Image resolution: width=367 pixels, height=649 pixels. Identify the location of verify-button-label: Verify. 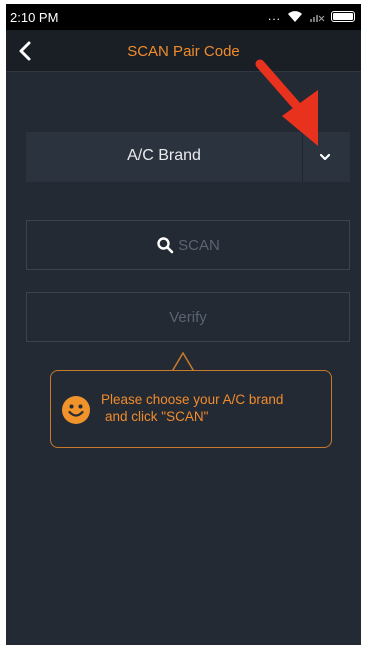
(188, 317).